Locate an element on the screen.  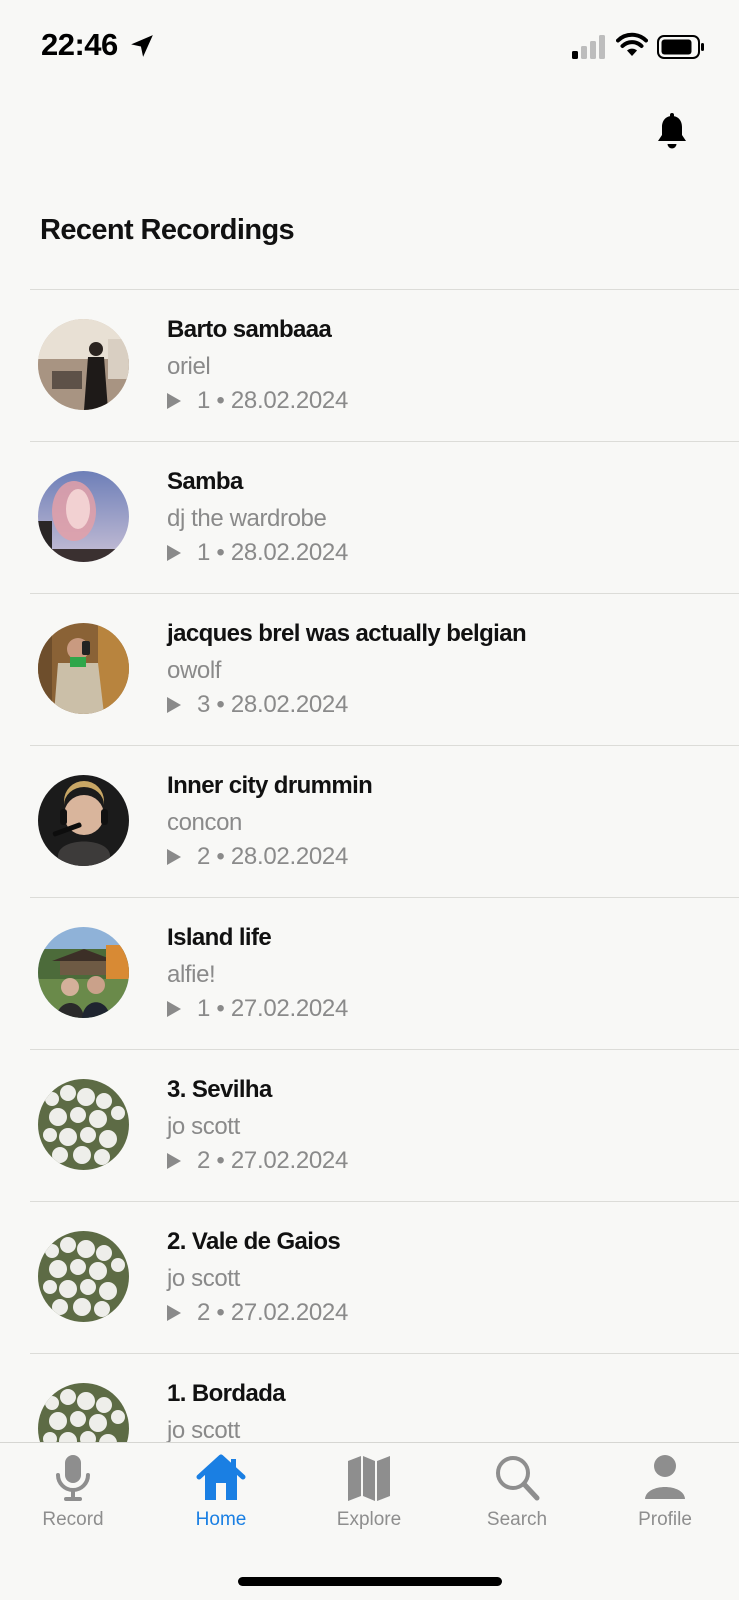
recording-title: 1. Bordada is located at coordinates (226, 1393).